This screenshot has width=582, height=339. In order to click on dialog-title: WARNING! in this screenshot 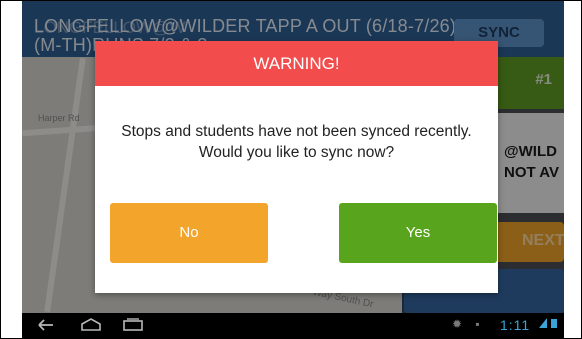, I will do `click(296, 63)`.